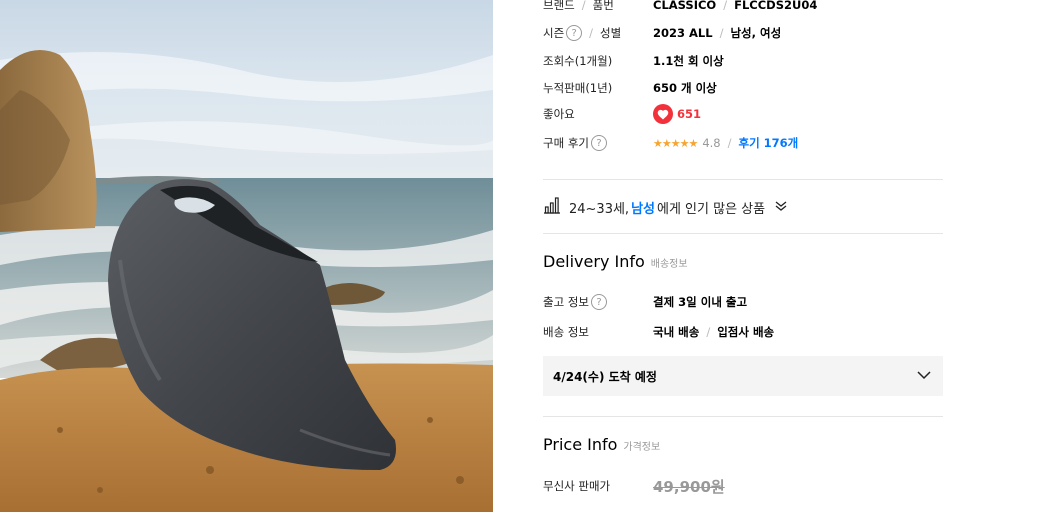  I want to click on shipping-label-group: 출고 정보 ?, so click(575, 302).